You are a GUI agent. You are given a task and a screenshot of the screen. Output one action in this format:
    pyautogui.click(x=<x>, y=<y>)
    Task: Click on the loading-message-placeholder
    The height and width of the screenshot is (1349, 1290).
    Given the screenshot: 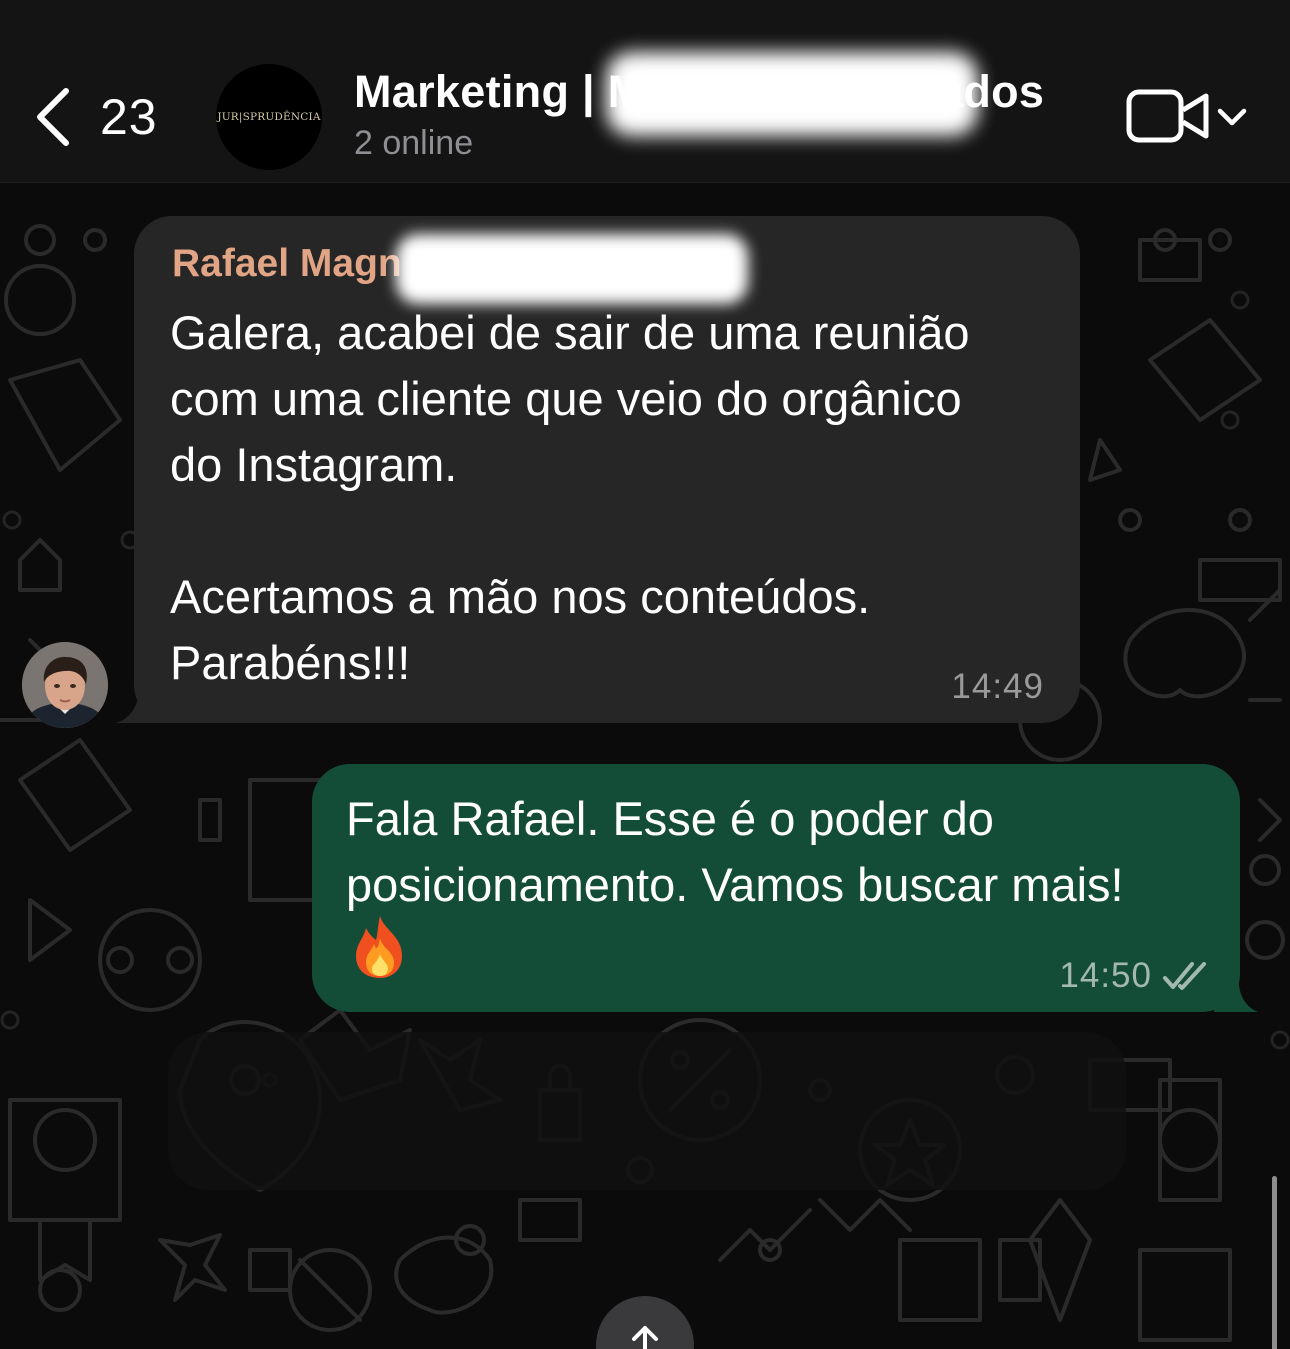 What is the action you would take?
    pyautogui.click(x=647, y=1111)
    